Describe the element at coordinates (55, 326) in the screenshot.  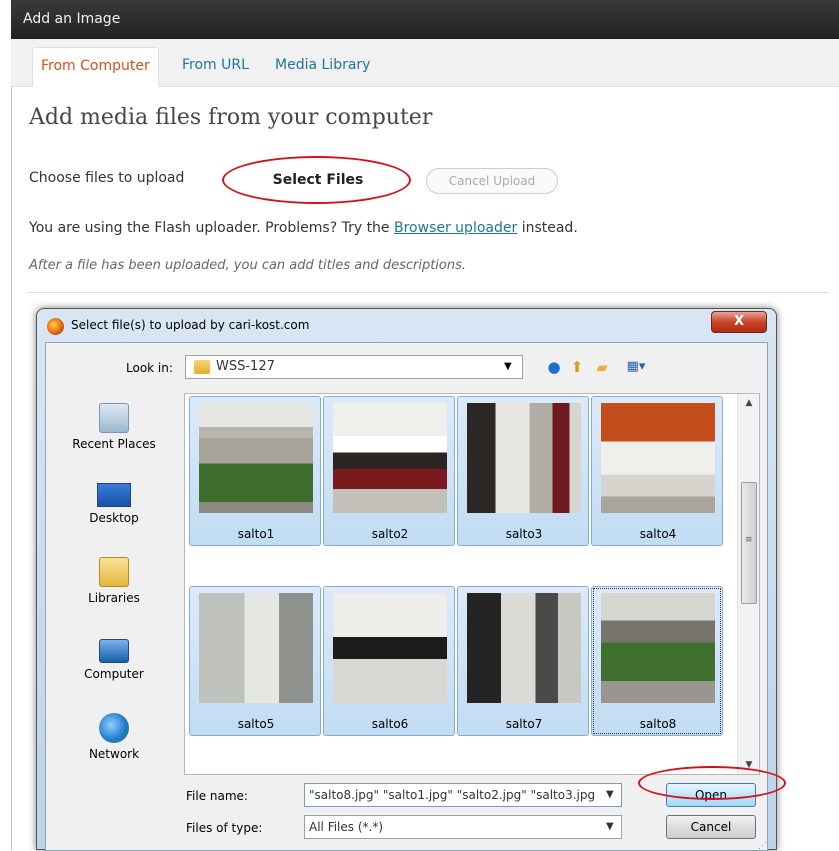
I see `firefox-icon` at that location.